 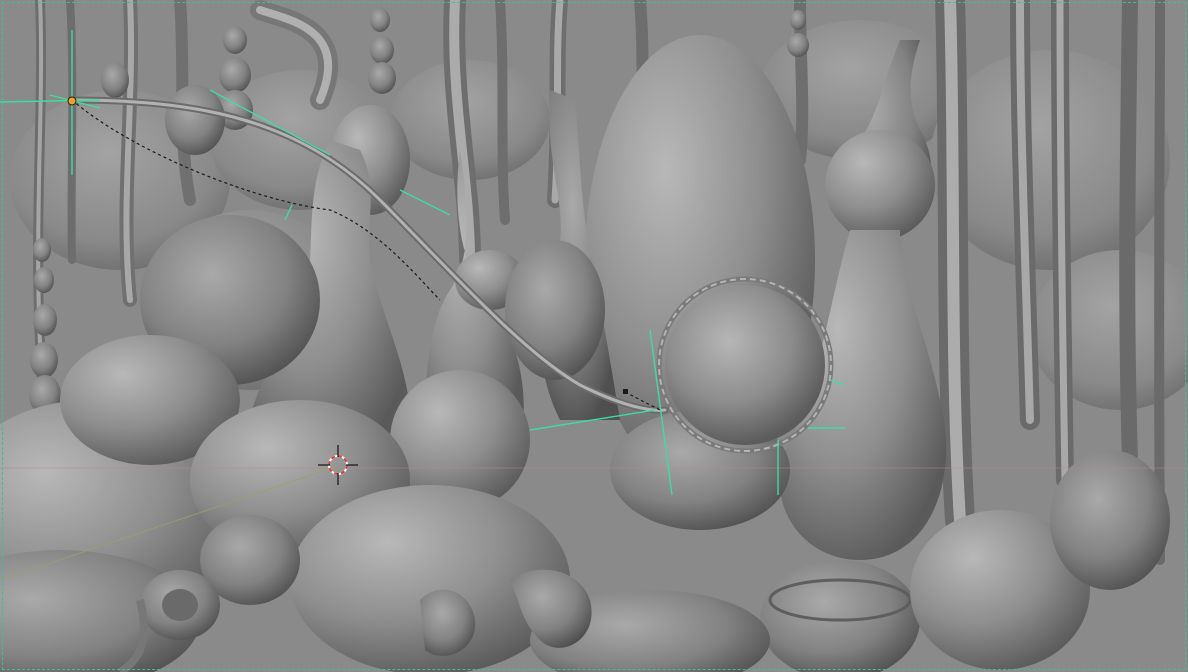 I want to click on selected-control-point, so click(x=72, y=101).